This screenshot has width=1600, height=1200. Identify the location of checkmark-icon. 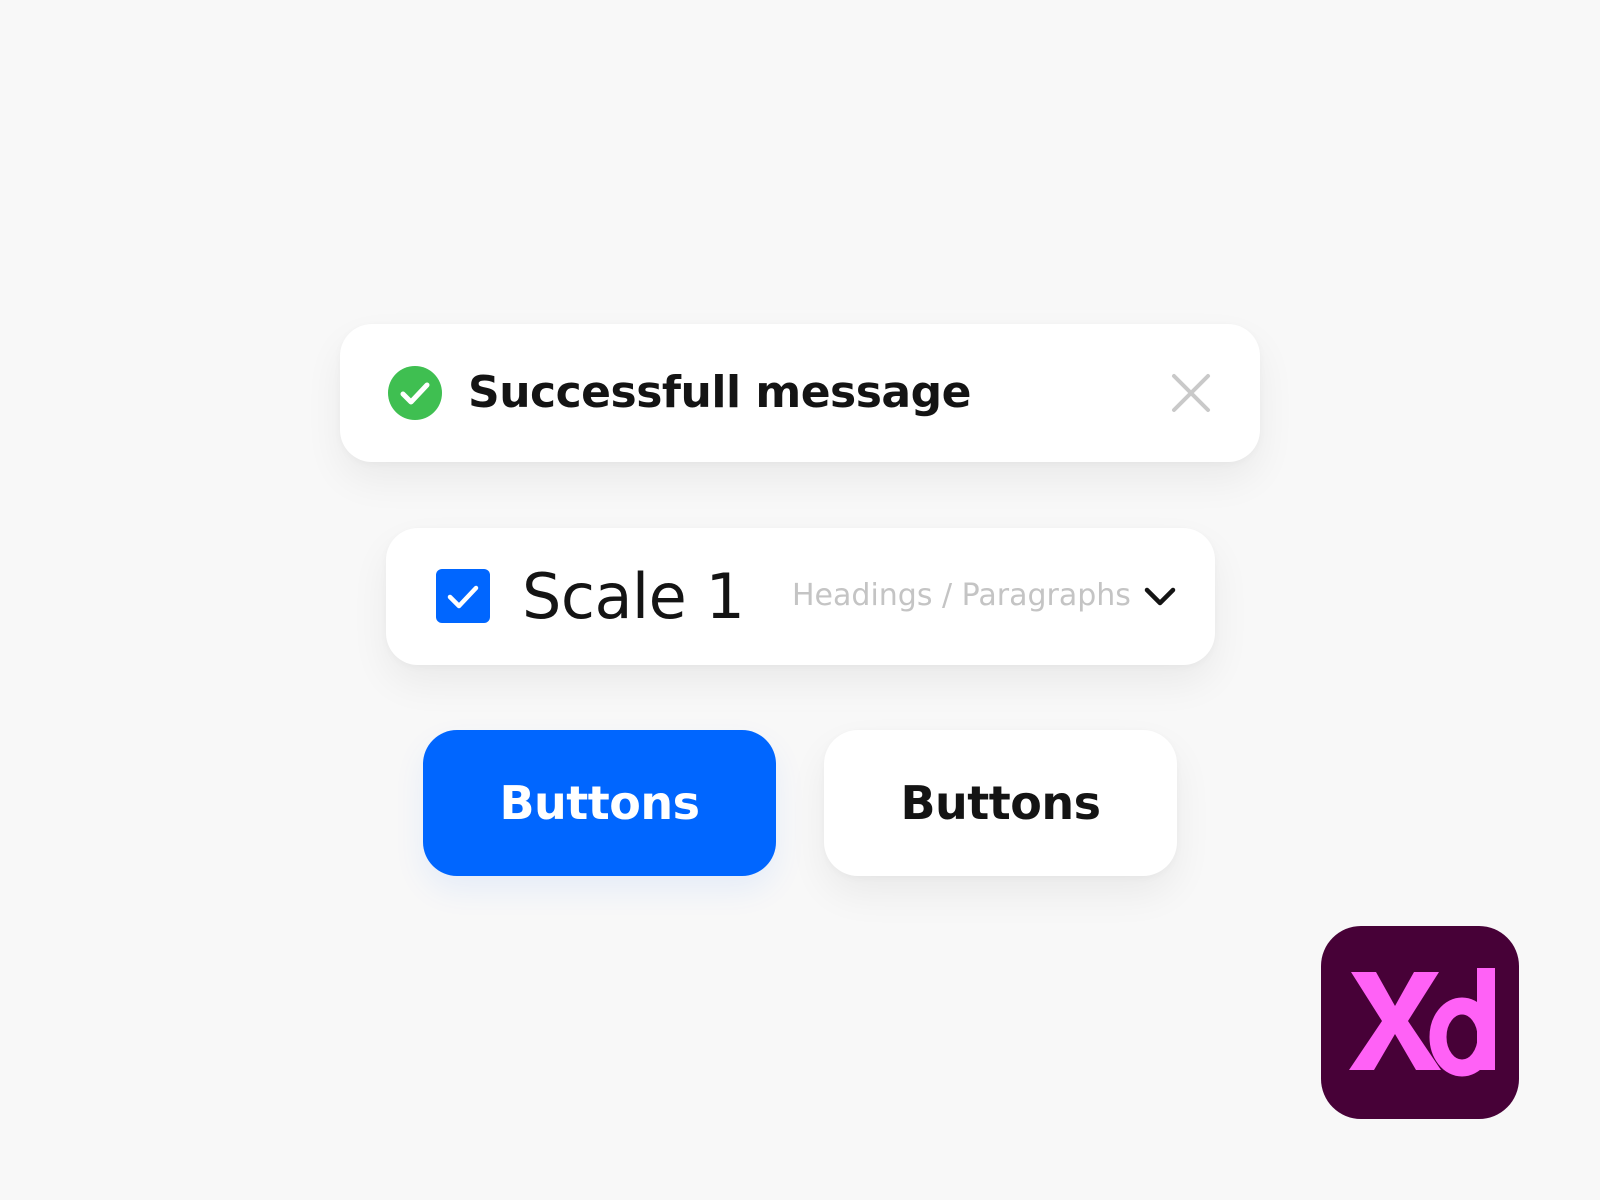
(463, 597).